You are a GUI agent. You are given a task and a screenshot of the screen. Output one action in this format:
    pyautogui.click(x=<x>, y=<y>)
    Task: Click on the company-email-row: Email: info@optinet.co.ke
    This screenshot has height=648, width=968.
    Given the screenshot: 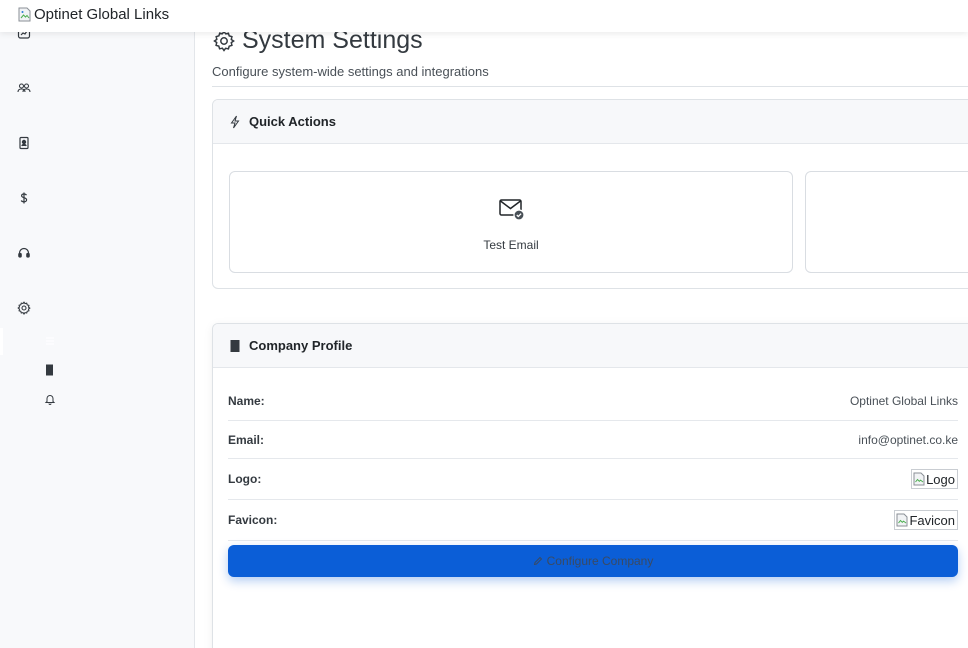 What is the action you would take?
    pyautogui.click(x=593, y=440)
    